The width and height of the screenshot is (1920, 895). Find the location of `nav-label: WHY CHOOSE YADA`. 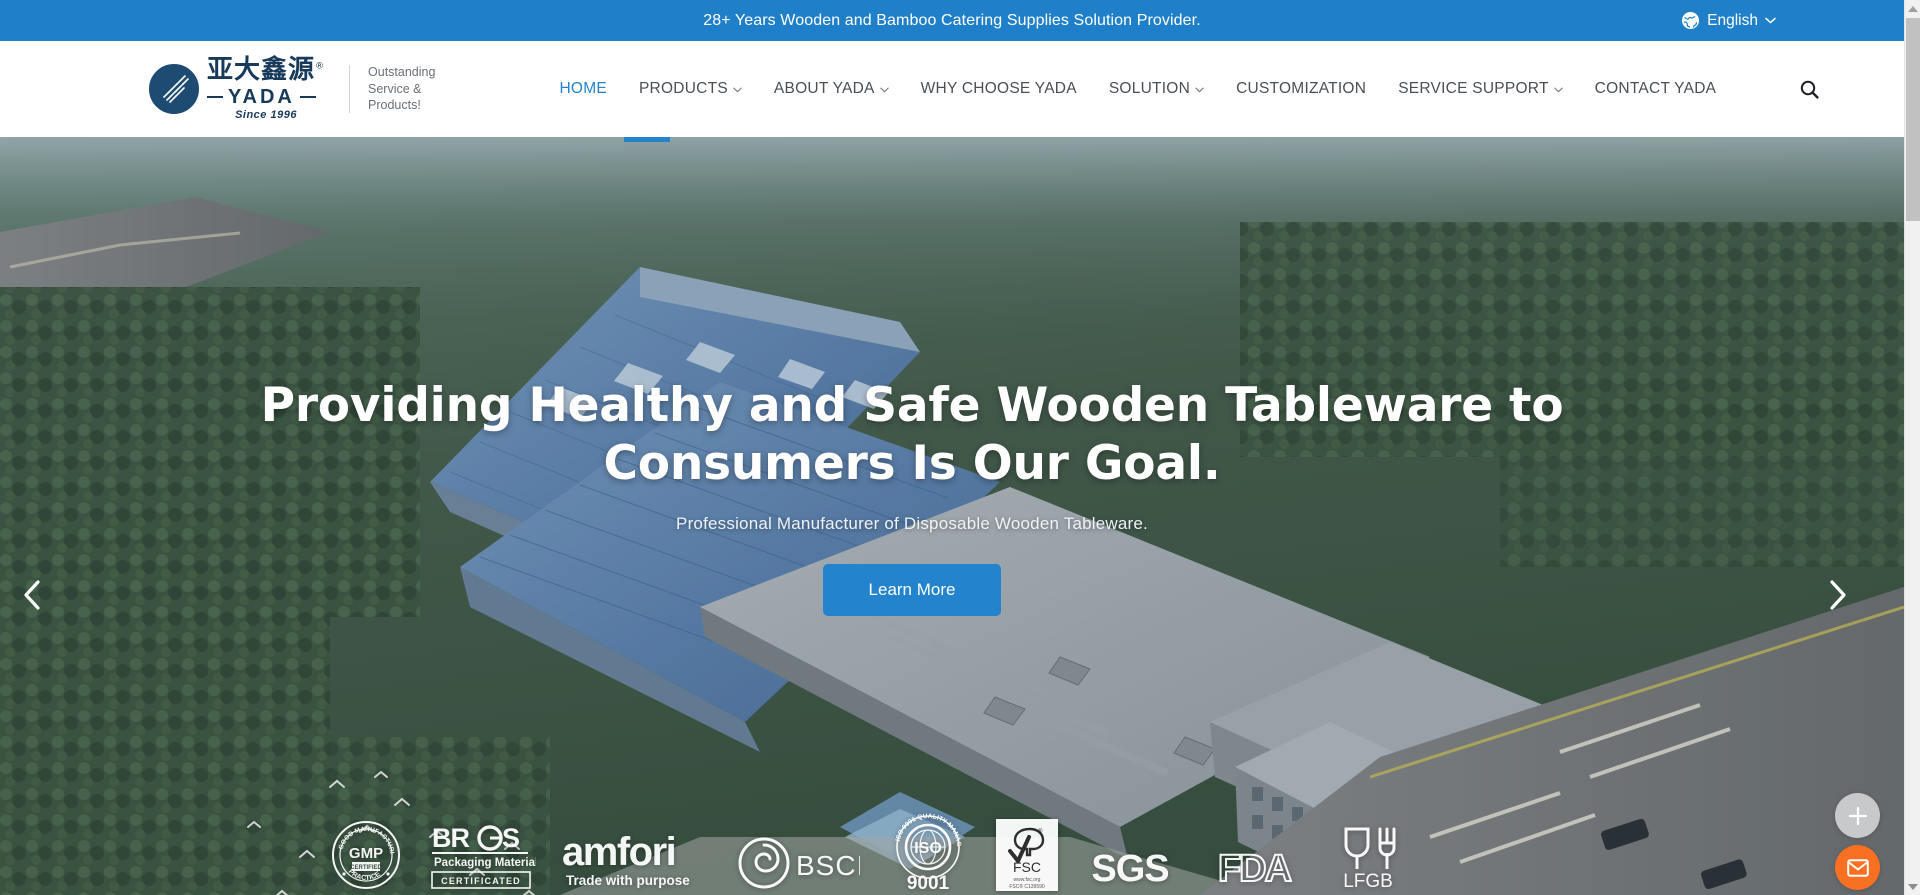

nav-label: WHY CHOOSE YADA is located at coordinates (998, 88).